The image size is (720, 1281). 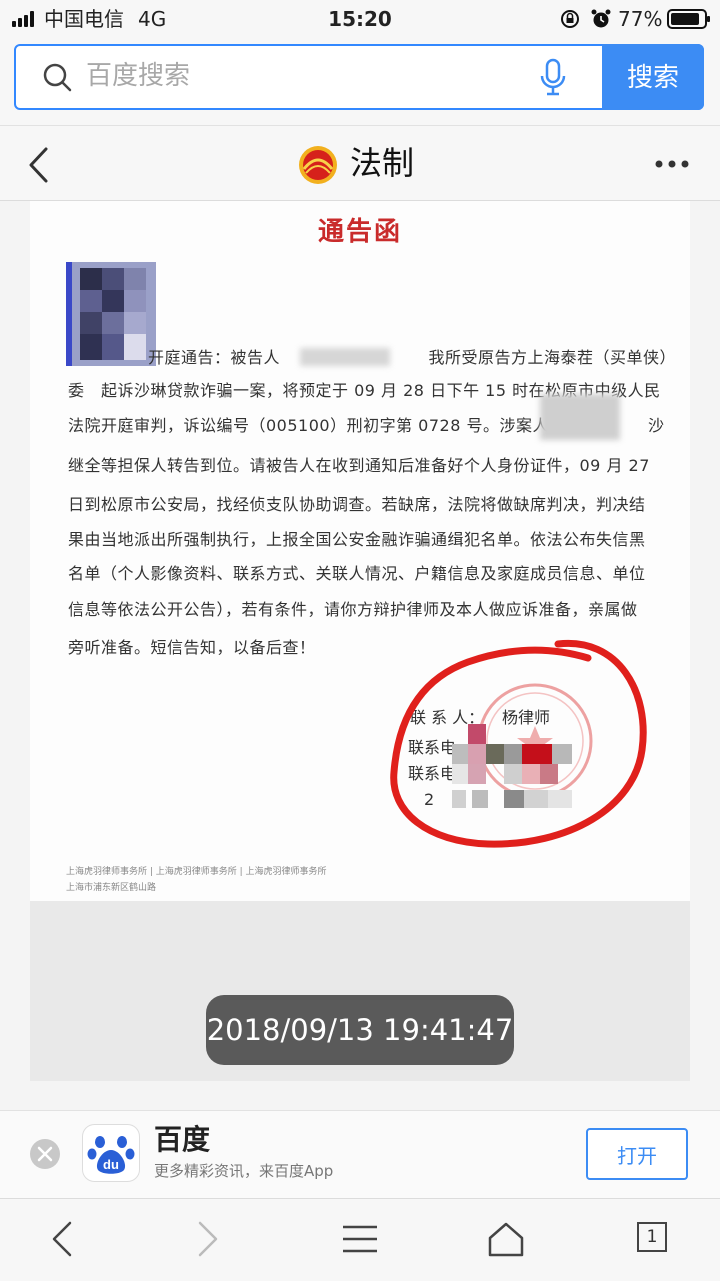 What do you see at coordinates (637, 1154) in the screenshot?
I see `open-app-button: 打开` at bounding box center [637, 1154].